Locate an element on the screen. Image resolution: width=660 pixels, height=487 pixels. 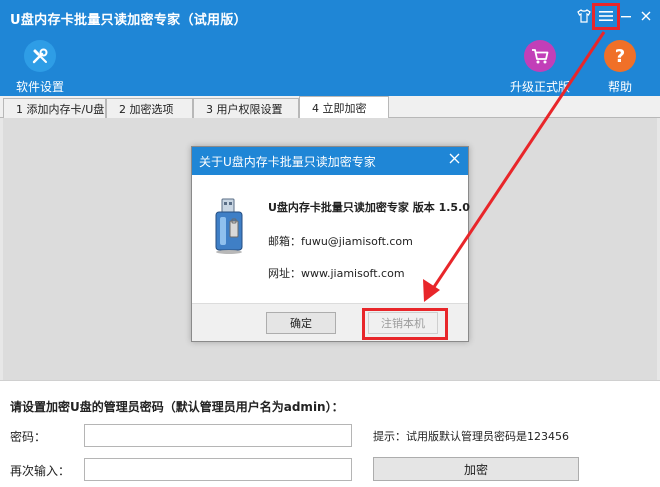
close-icon is located at coordinates (646, 16).